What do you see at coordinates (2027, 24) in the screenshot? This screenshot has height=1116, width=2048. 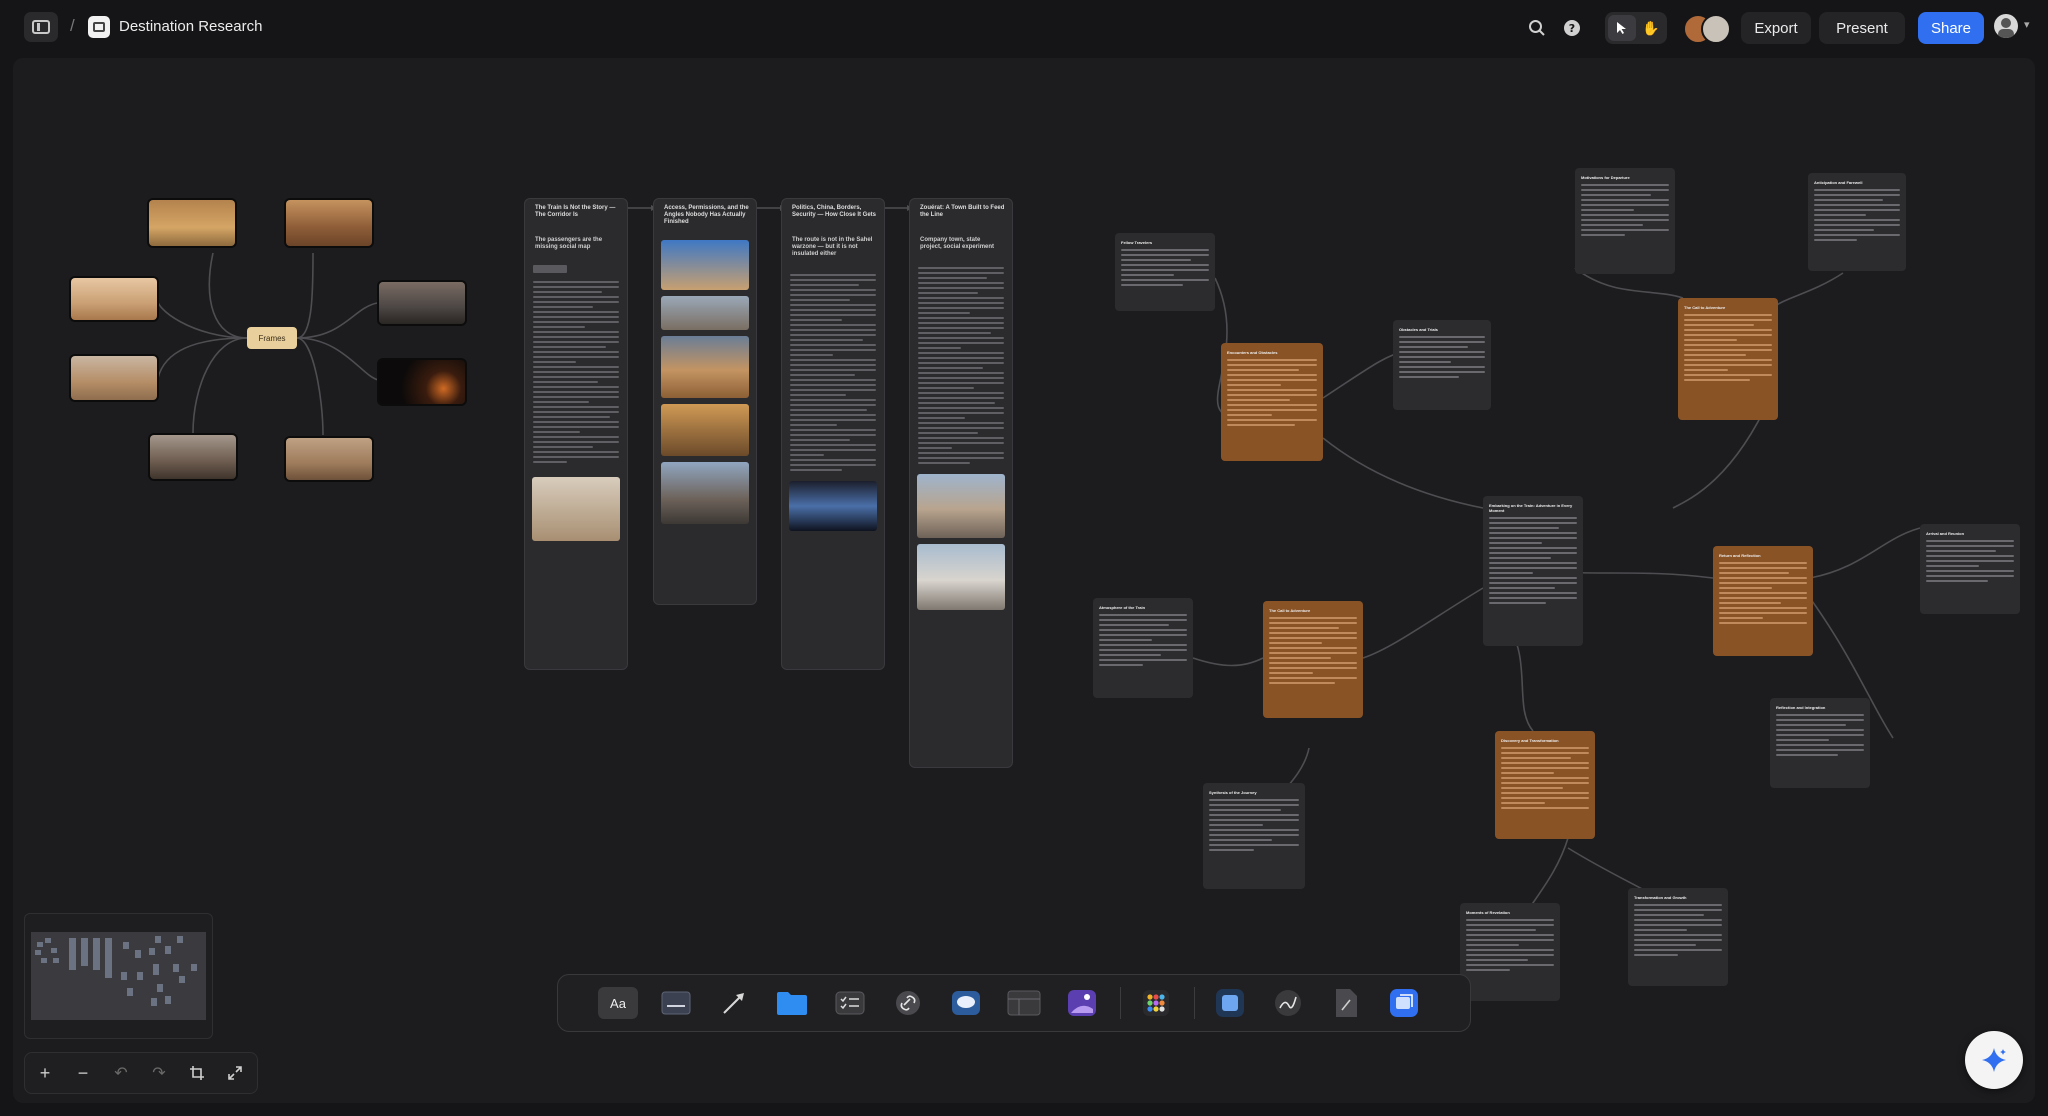 I see `chevron-down-icon: ▾` at bounding box center [2027, 24].